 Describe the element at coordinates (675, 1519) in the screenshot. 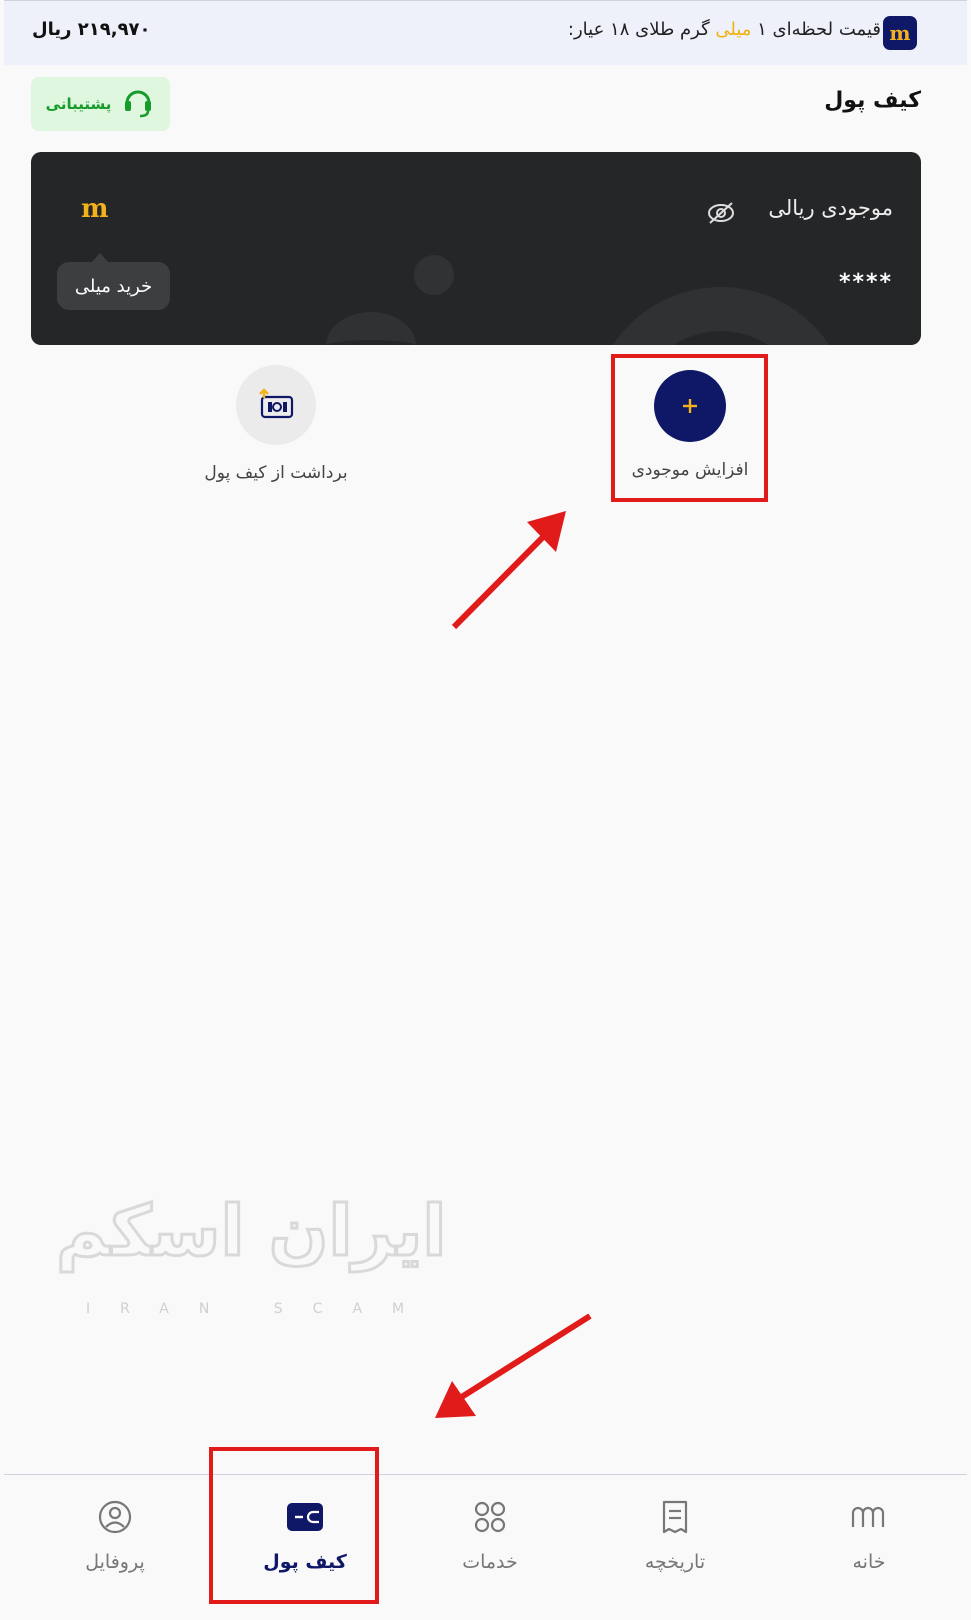

I see `receipt-icon` at that location.